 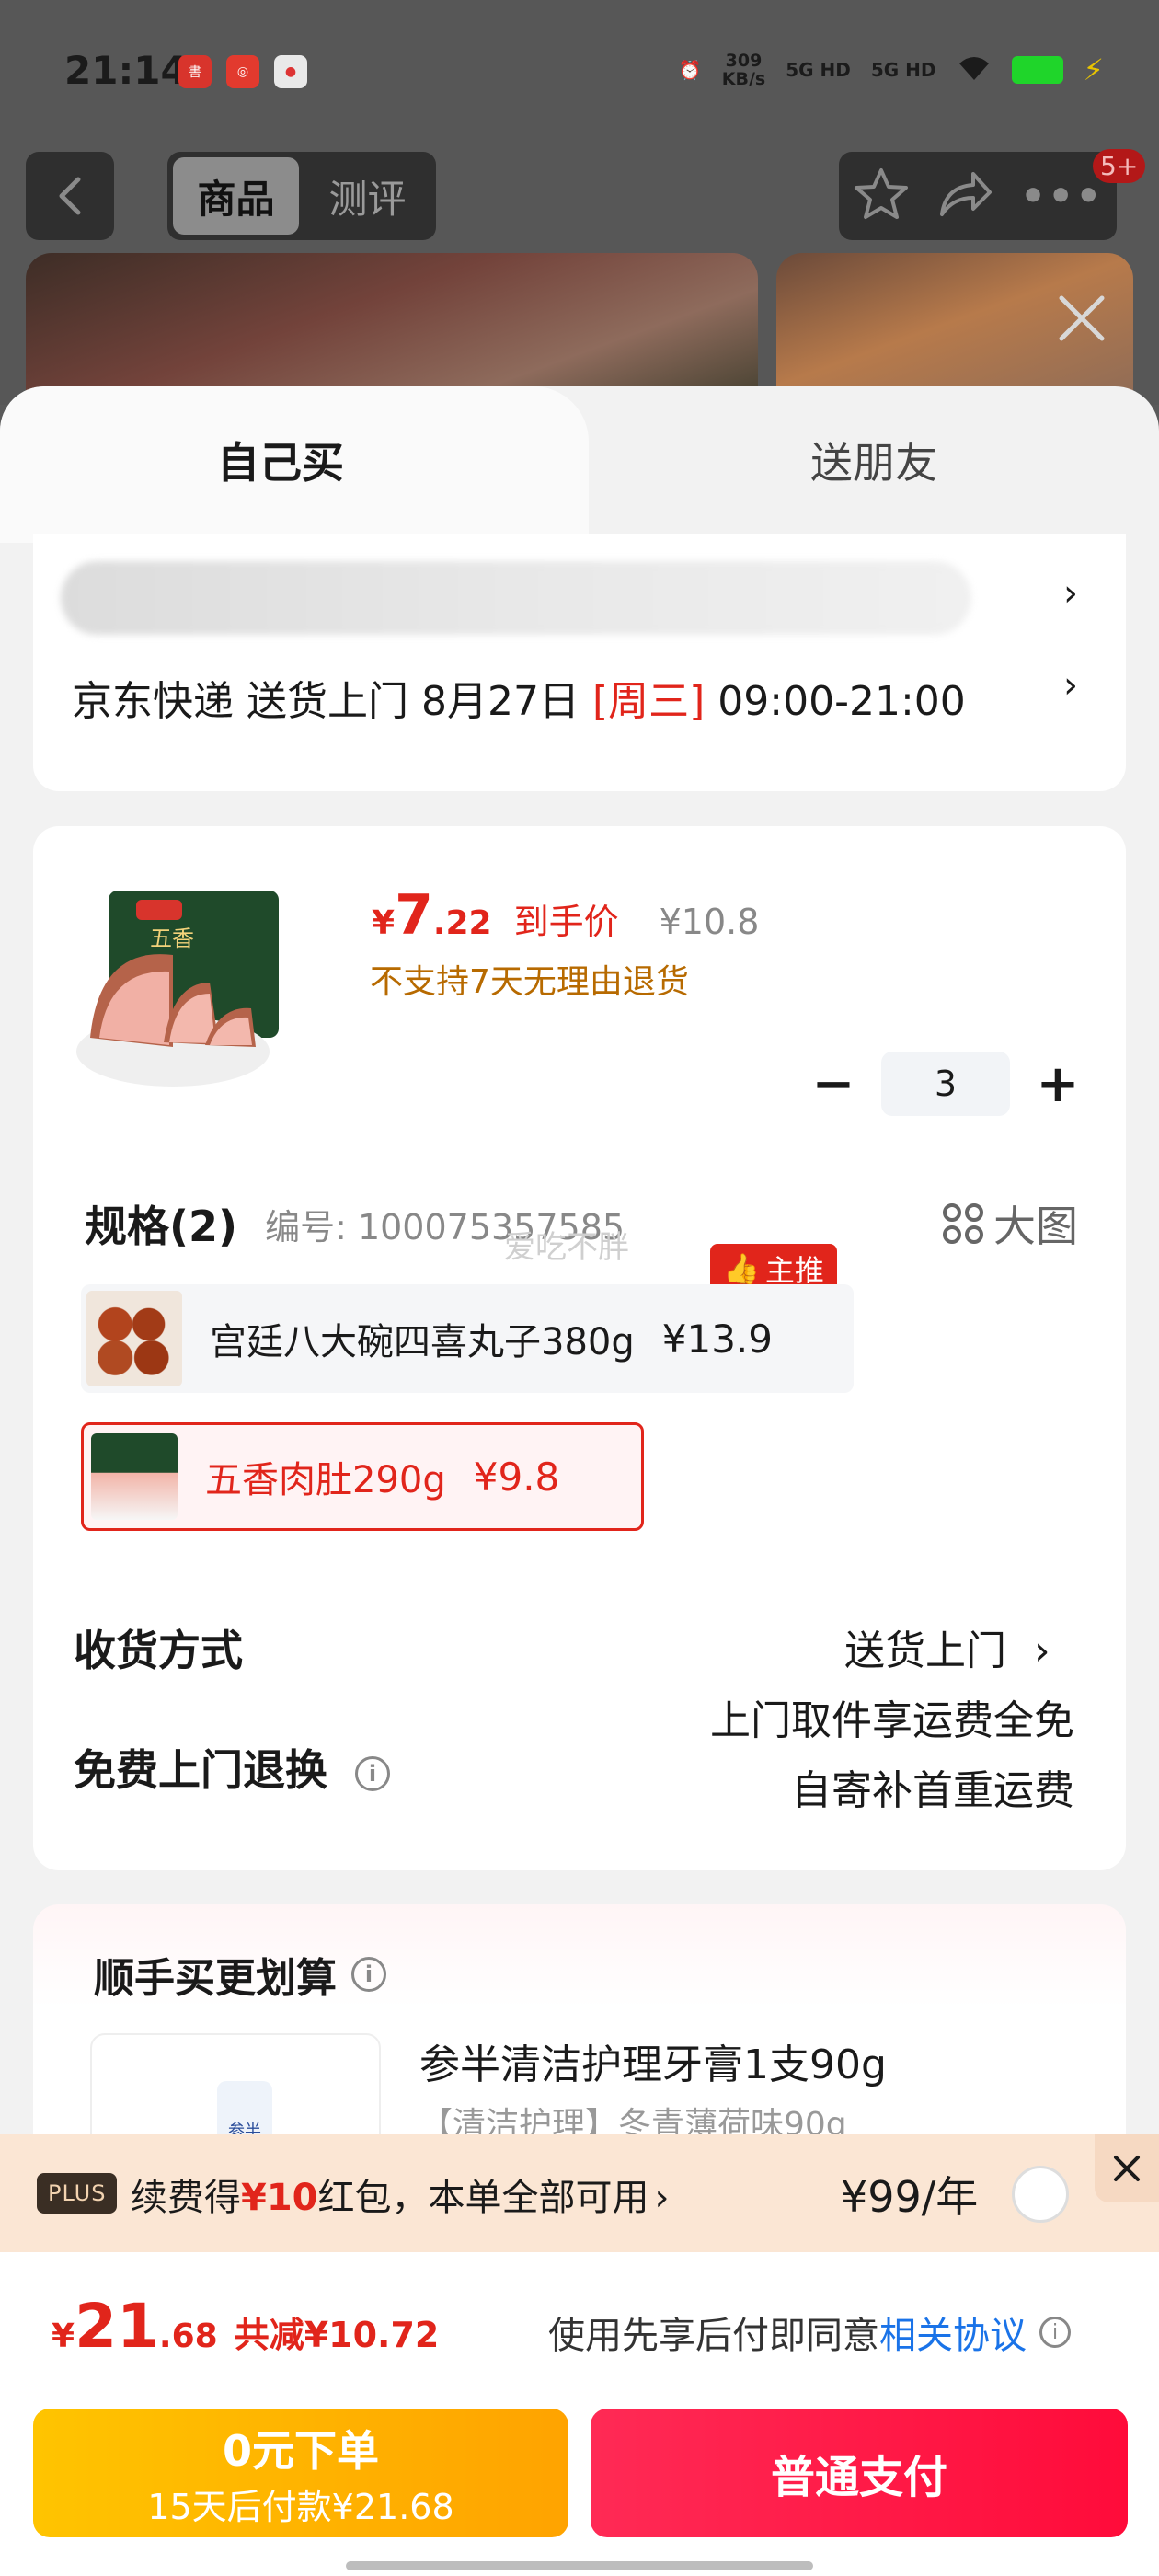 What do you see at coordinates (1037, 70) in the screenshot?
I see `battery-icon` at bounding box center [1037, 70].